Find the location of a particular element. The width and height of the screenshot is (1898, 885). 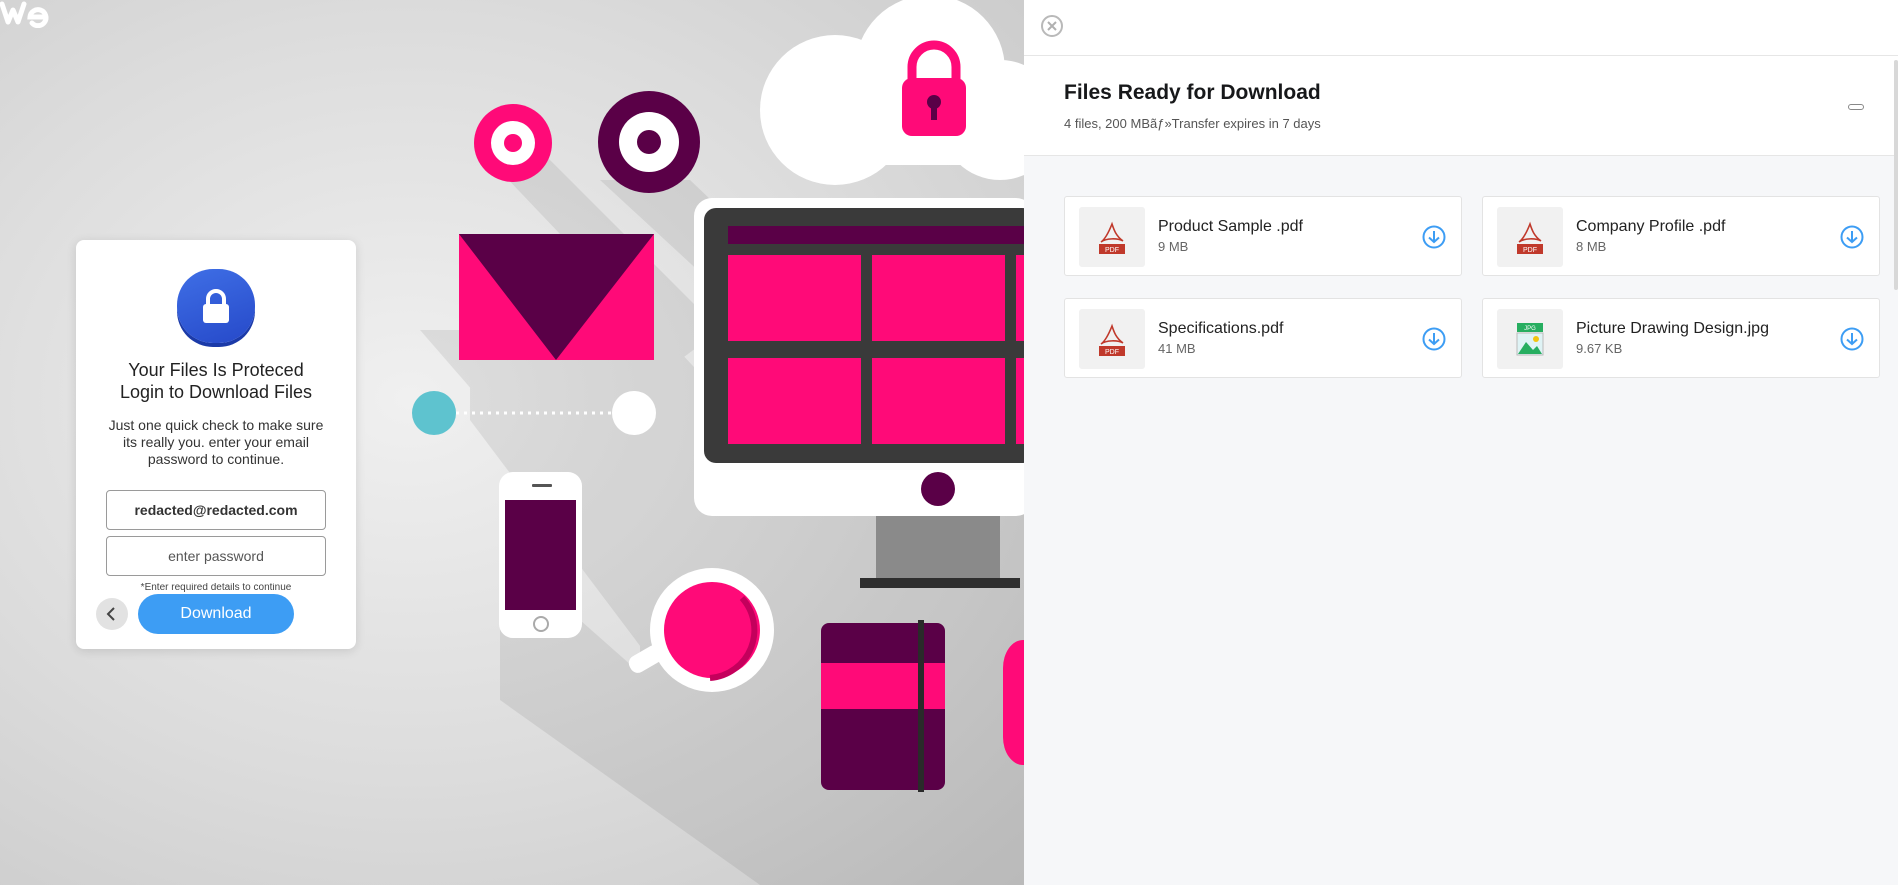

panel-title: Files Ready for Download is located at coordinates (1192, 92).